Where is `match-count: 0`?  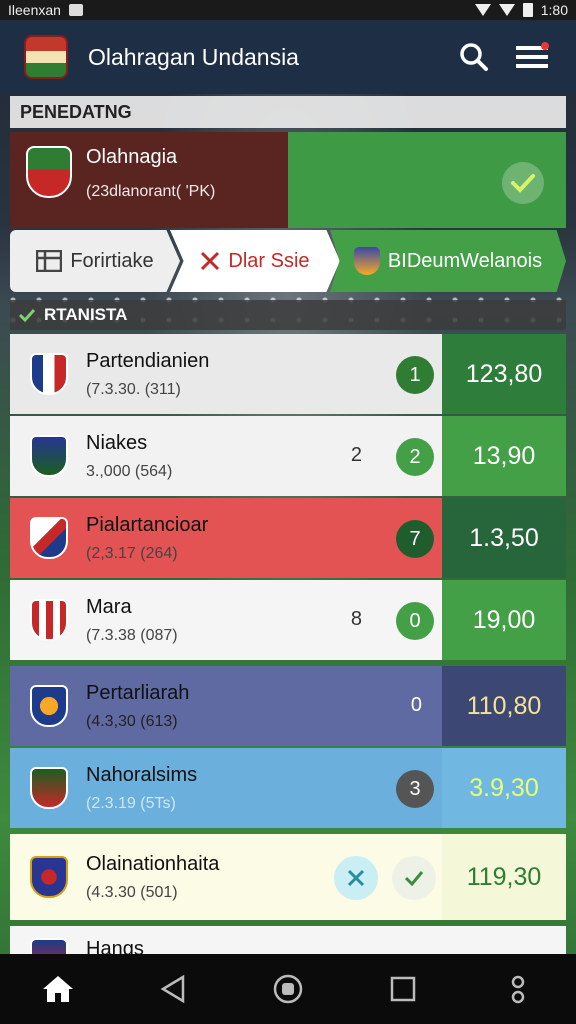 match-count: 0 is located at coordinates (416, 705).